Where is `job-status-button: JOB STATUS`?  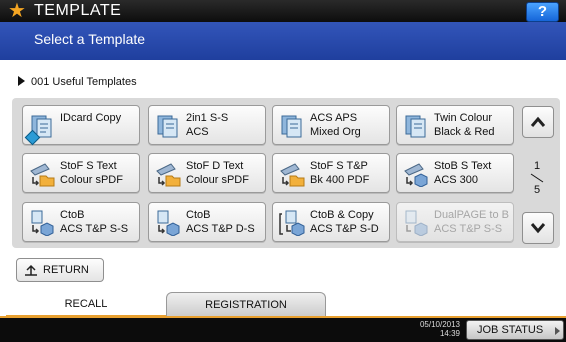 job-status-button: JOB STATUS is located at coordinates (515, 330).